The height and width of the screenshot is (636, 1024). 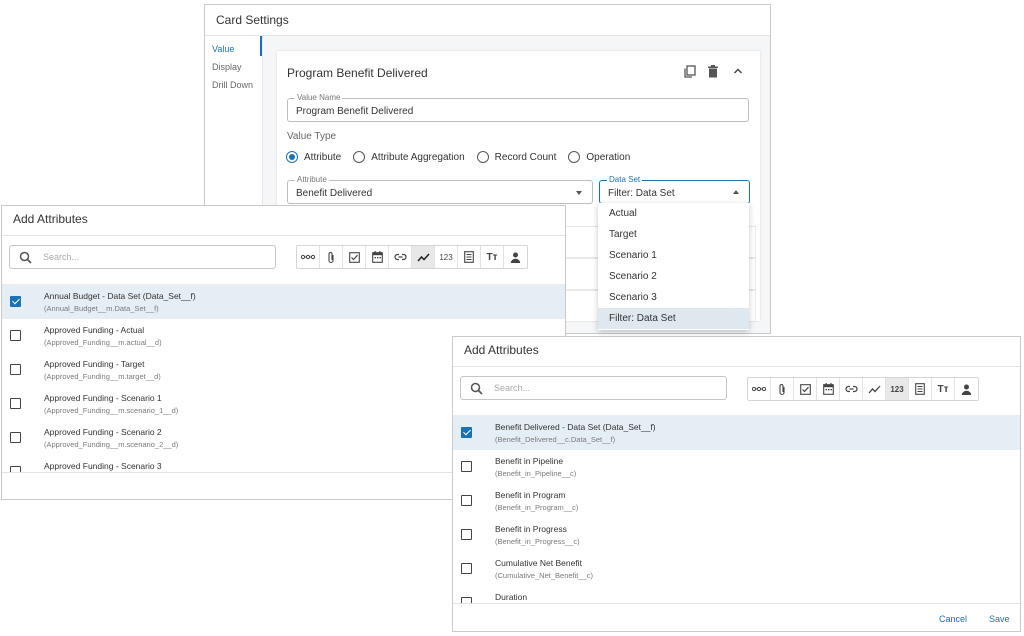 I want to click on attribute-name: Benefit in Progress, so click(x=531, y=529).